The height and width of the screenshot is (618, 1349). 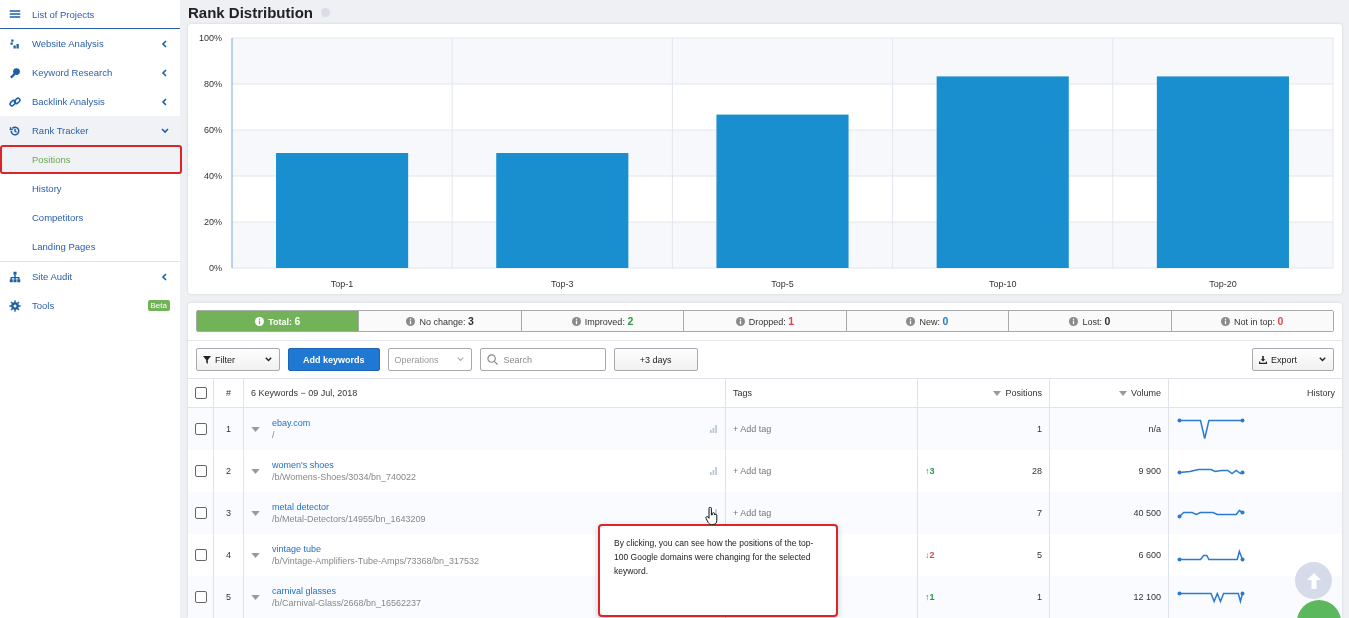 I want to click on filter-icon, so click(x=207, y=359).